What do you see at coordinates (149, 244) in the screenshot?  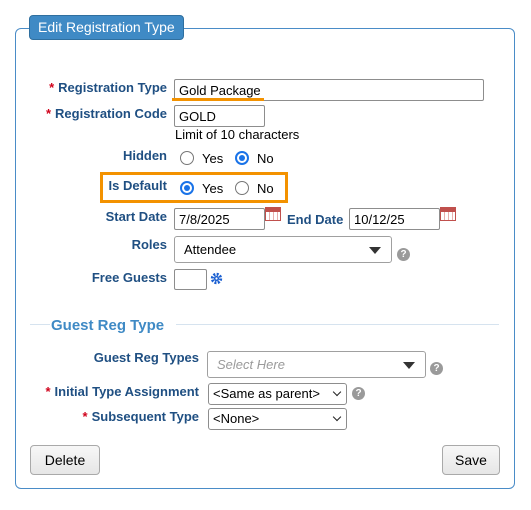 I see `roles-label: Roles` at bounding box center [149, 244].